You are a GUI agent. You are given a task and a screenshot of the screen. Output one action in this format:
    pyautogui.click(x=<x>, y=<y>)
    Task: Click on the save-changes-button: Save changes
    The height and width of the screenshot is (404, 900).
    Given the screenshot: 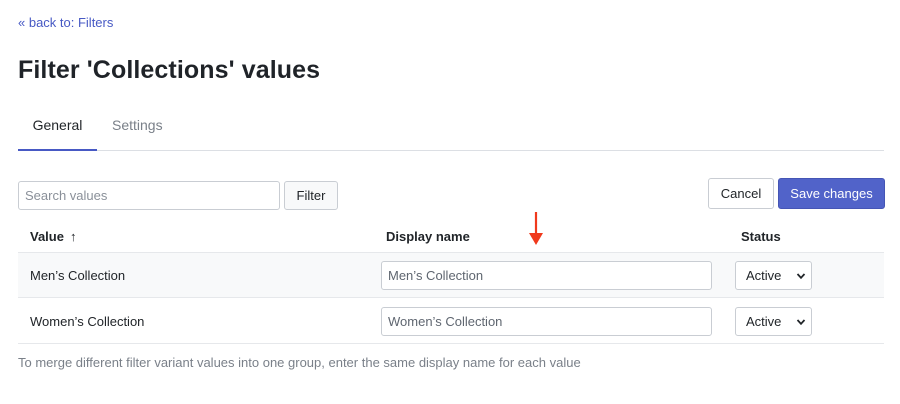 What is the action you would take?
    pyautogui.click(x=831, y=193)
    